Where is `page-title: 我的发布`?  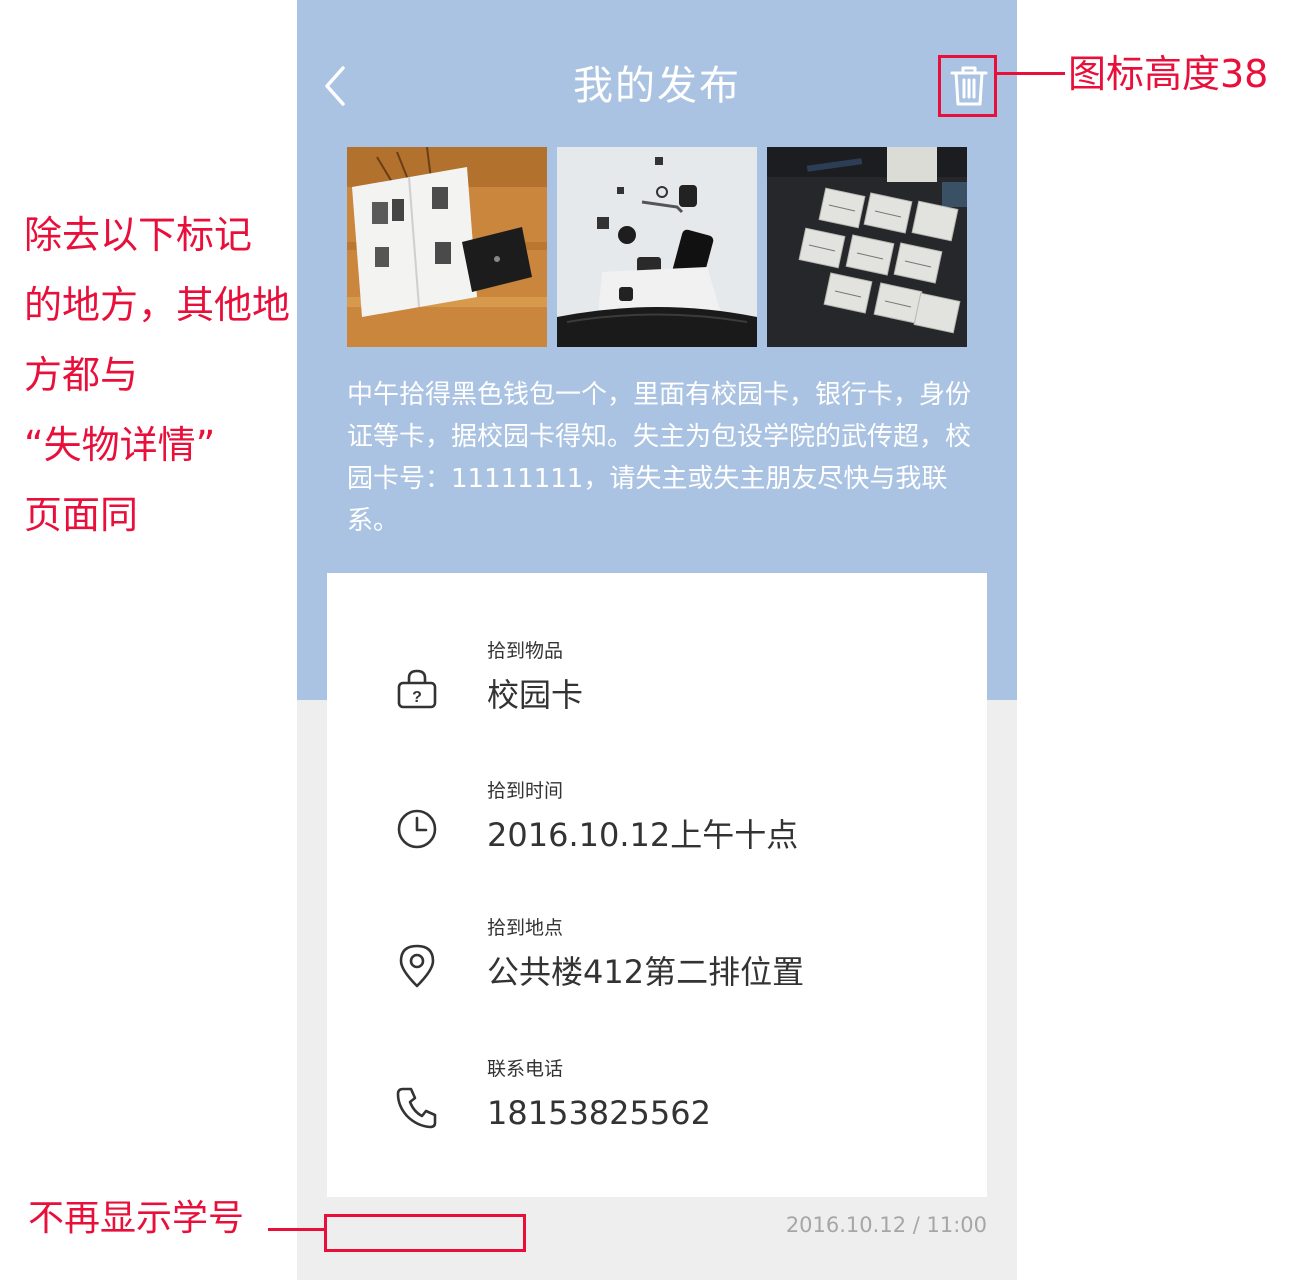
page-title: 我的发布 is located at coordinates (657, 86).